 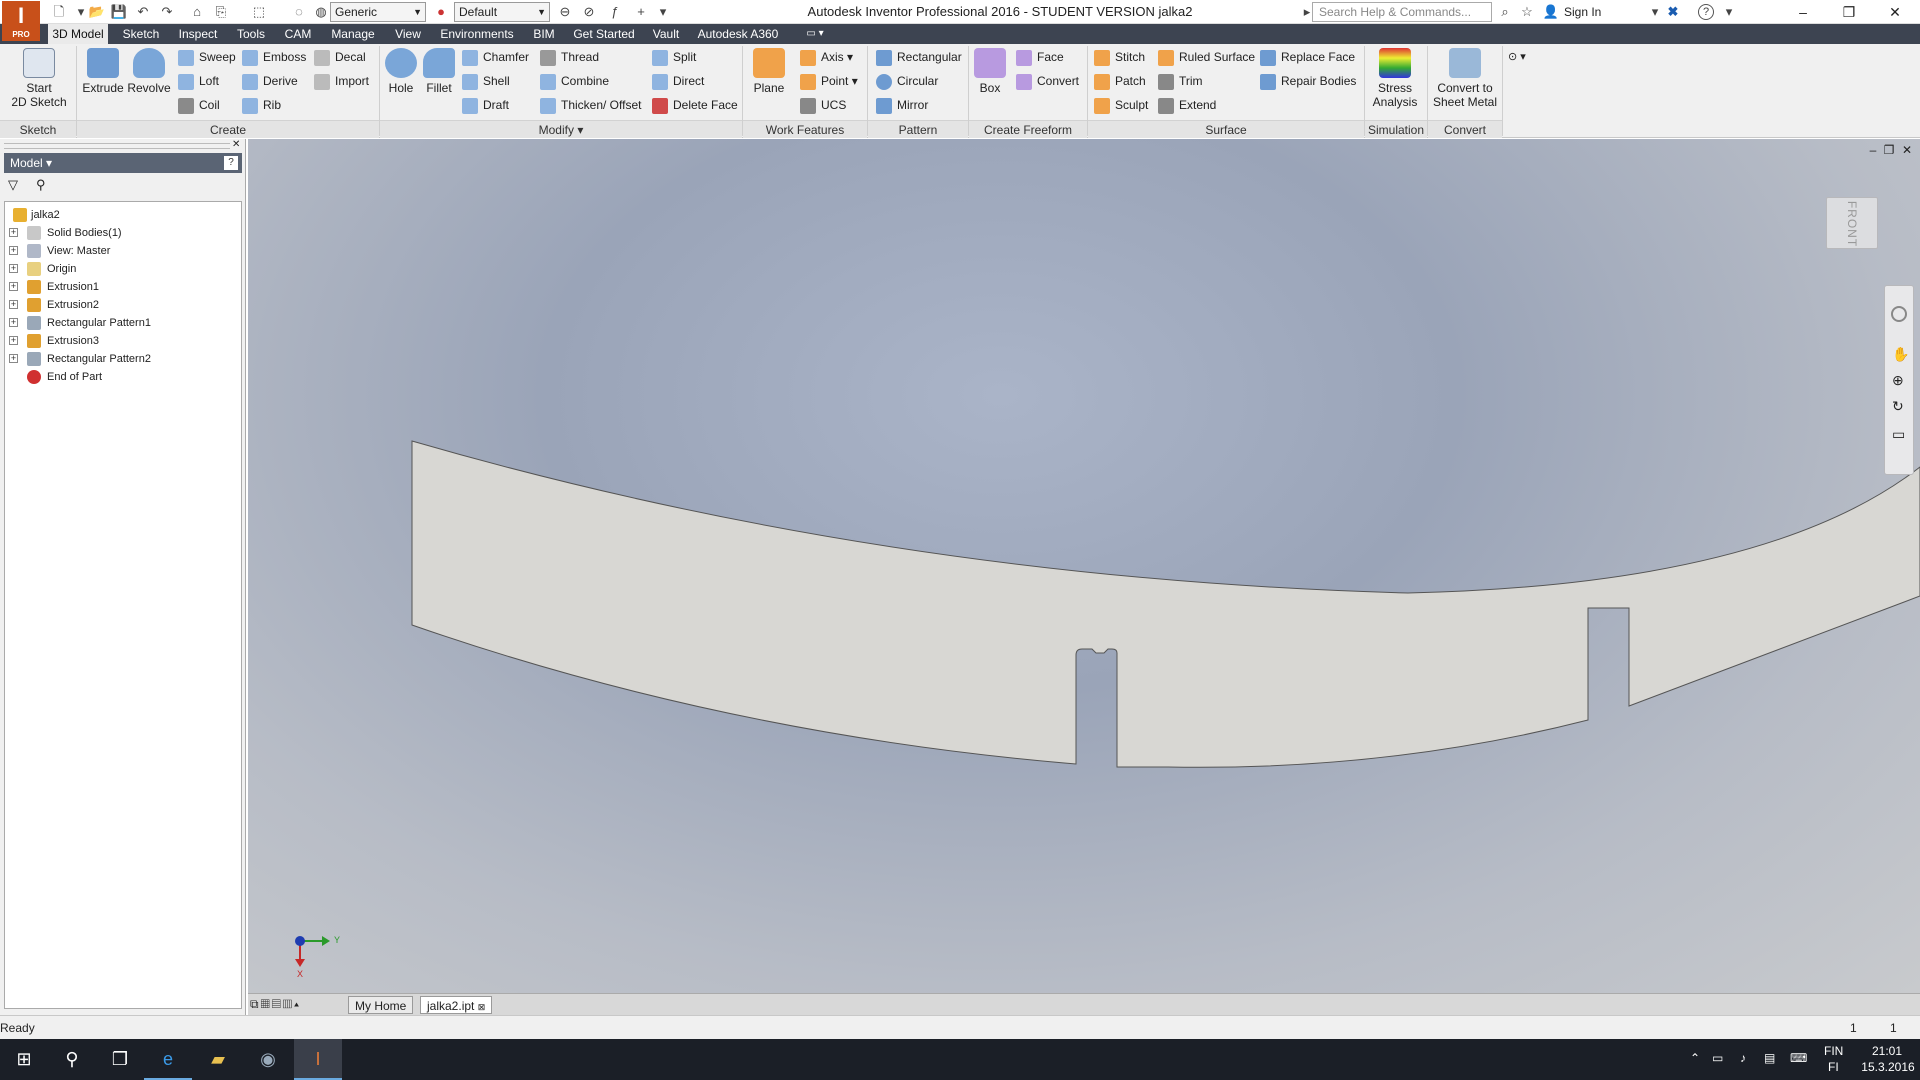 I want to click on extrude-button: Extrude, so click(x=103, y=84).